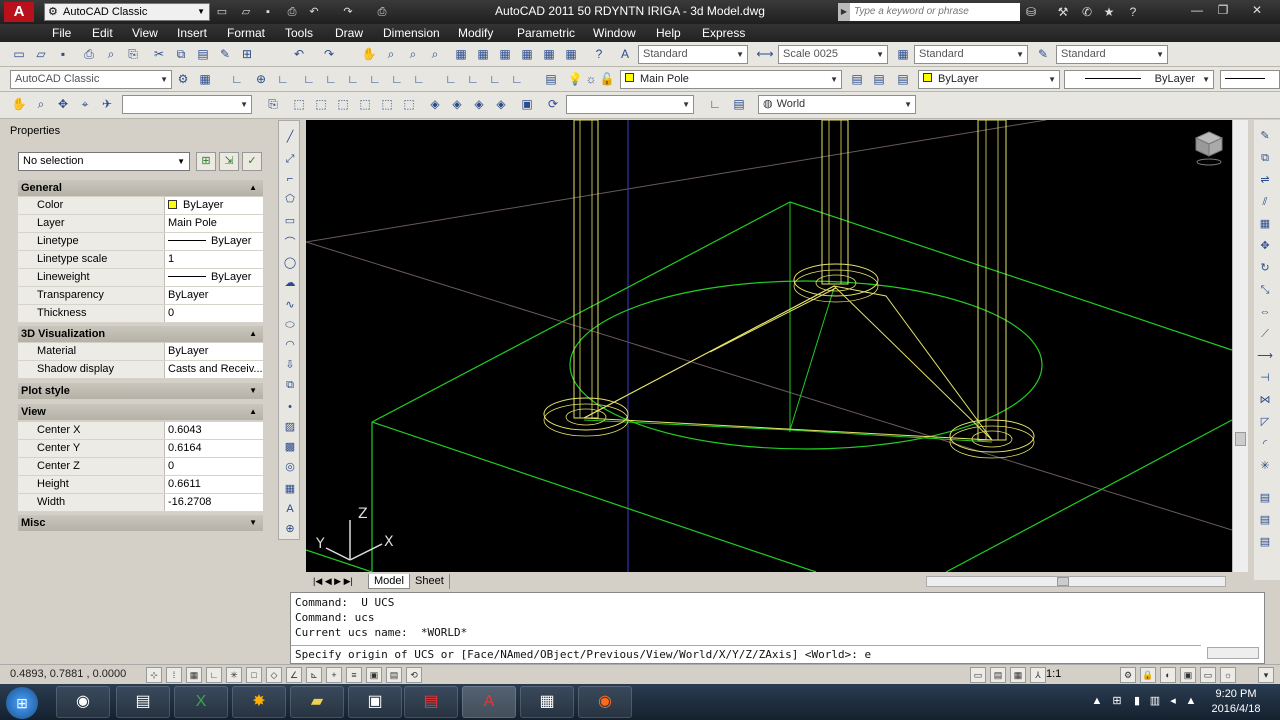 This screenshot has height=720, width=1280. Describe the element at coordinates (1265, 520) in the screenshot. I see `bring-front-icon: ▤` at that location.